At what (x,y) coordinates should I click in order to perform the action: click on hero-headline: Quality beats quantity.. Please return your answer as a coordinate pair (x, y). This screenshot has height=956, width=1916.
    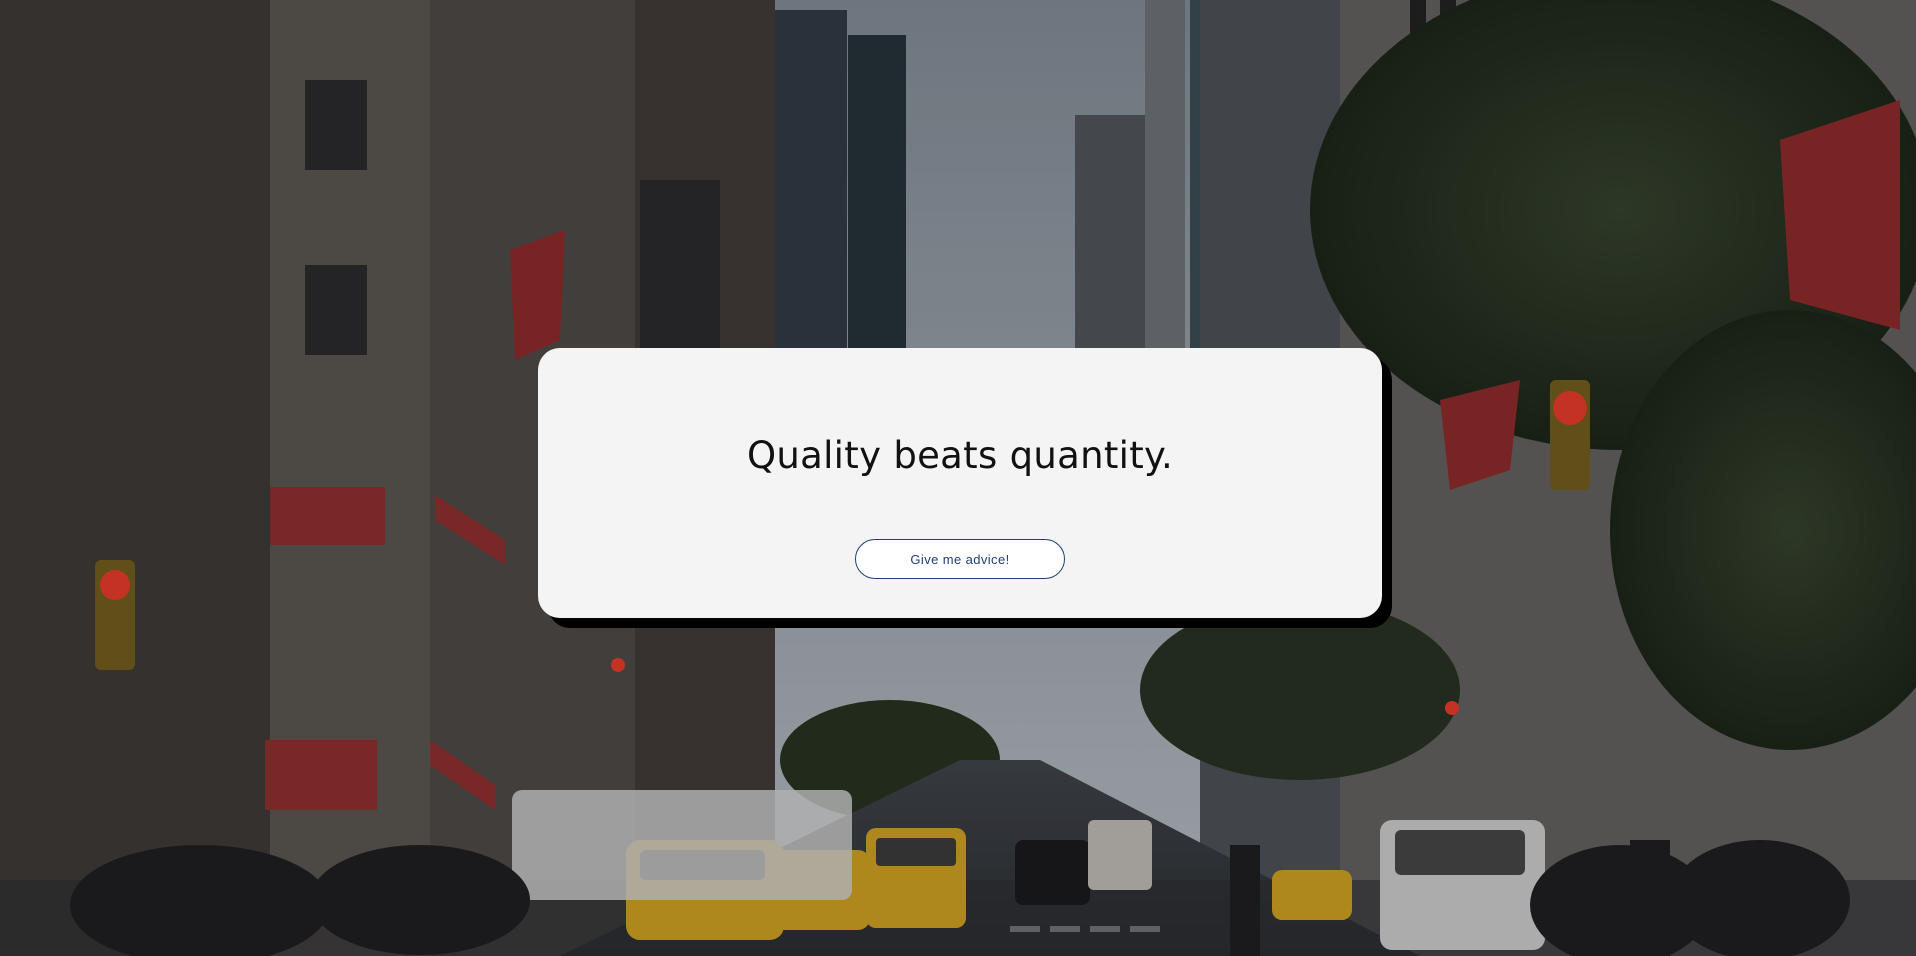
    Looking at the image, I should click on (960, 455).